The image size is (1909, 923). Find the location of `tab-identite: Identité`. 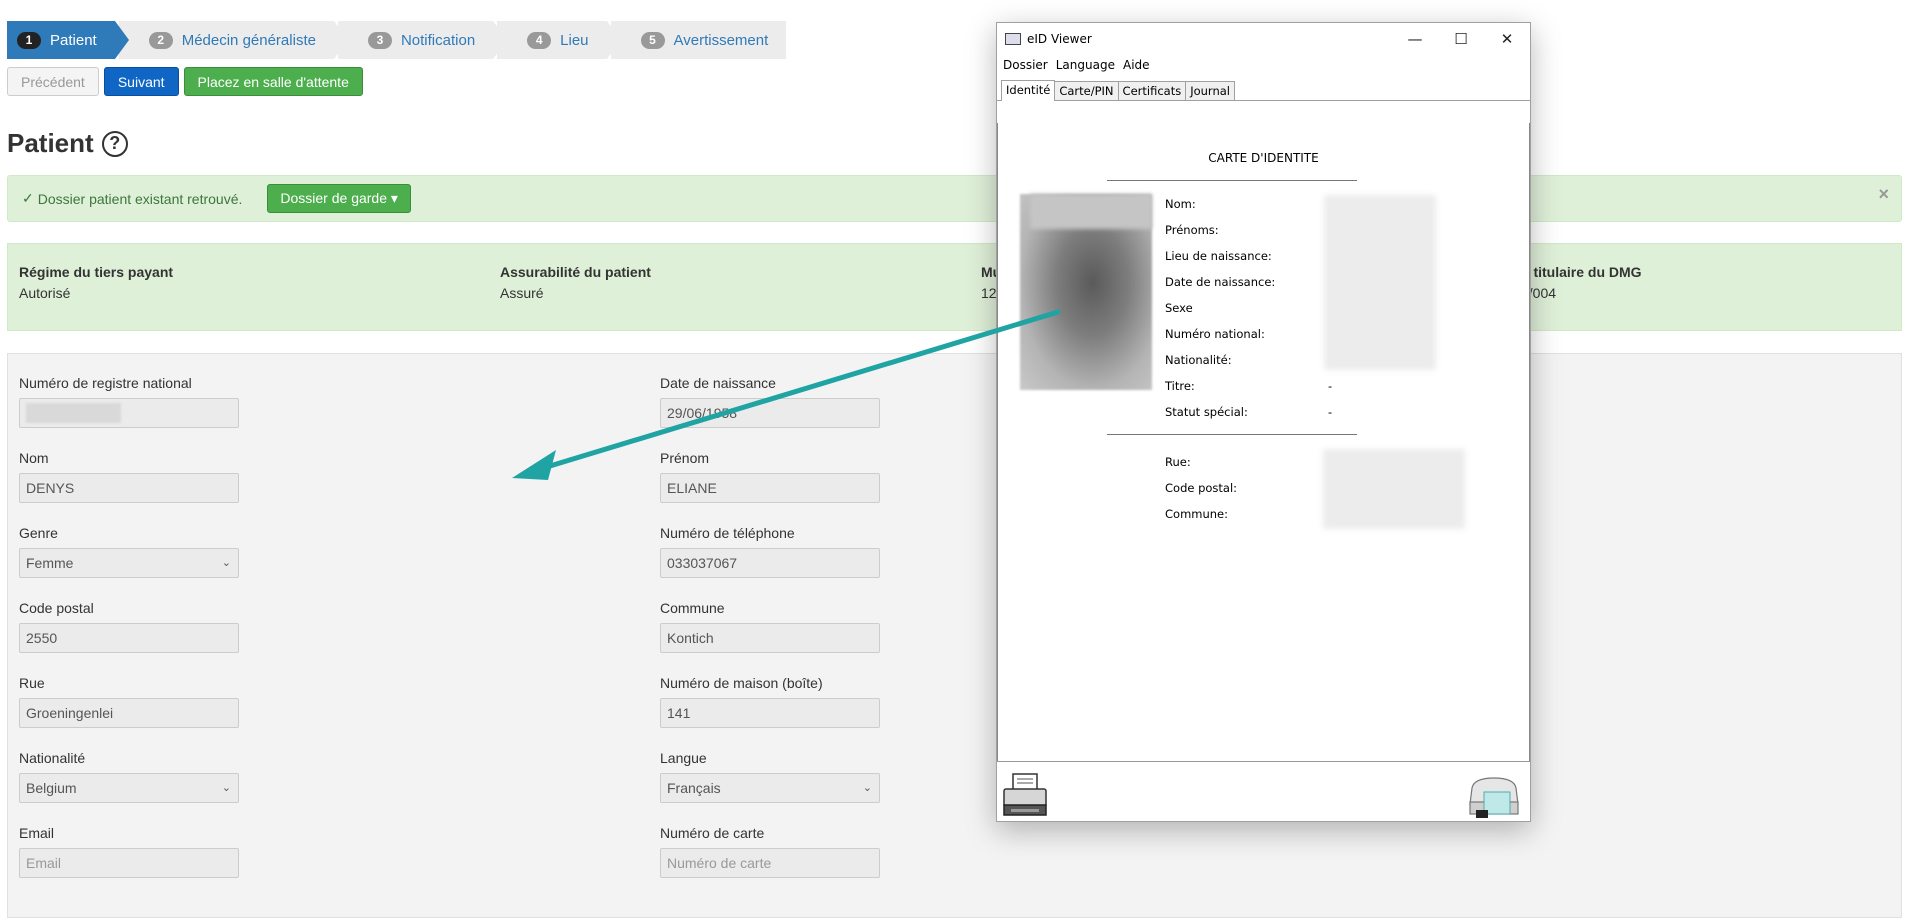

tab-identite: Identité is located at coordinates (1028, 90).